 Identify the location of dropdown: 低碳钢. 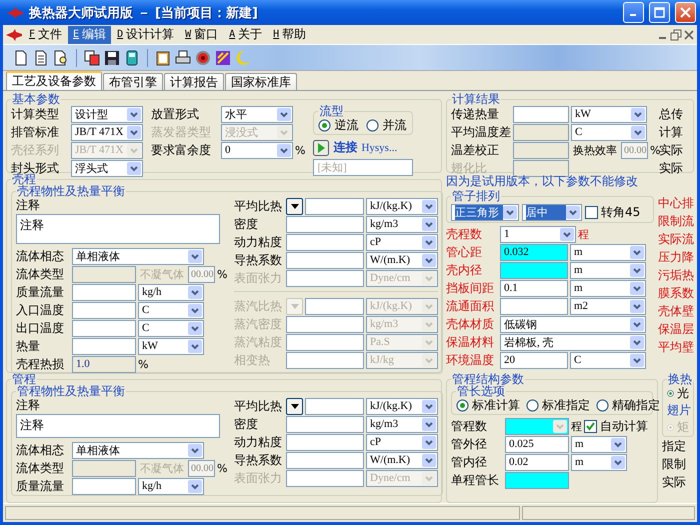
(573, 324).